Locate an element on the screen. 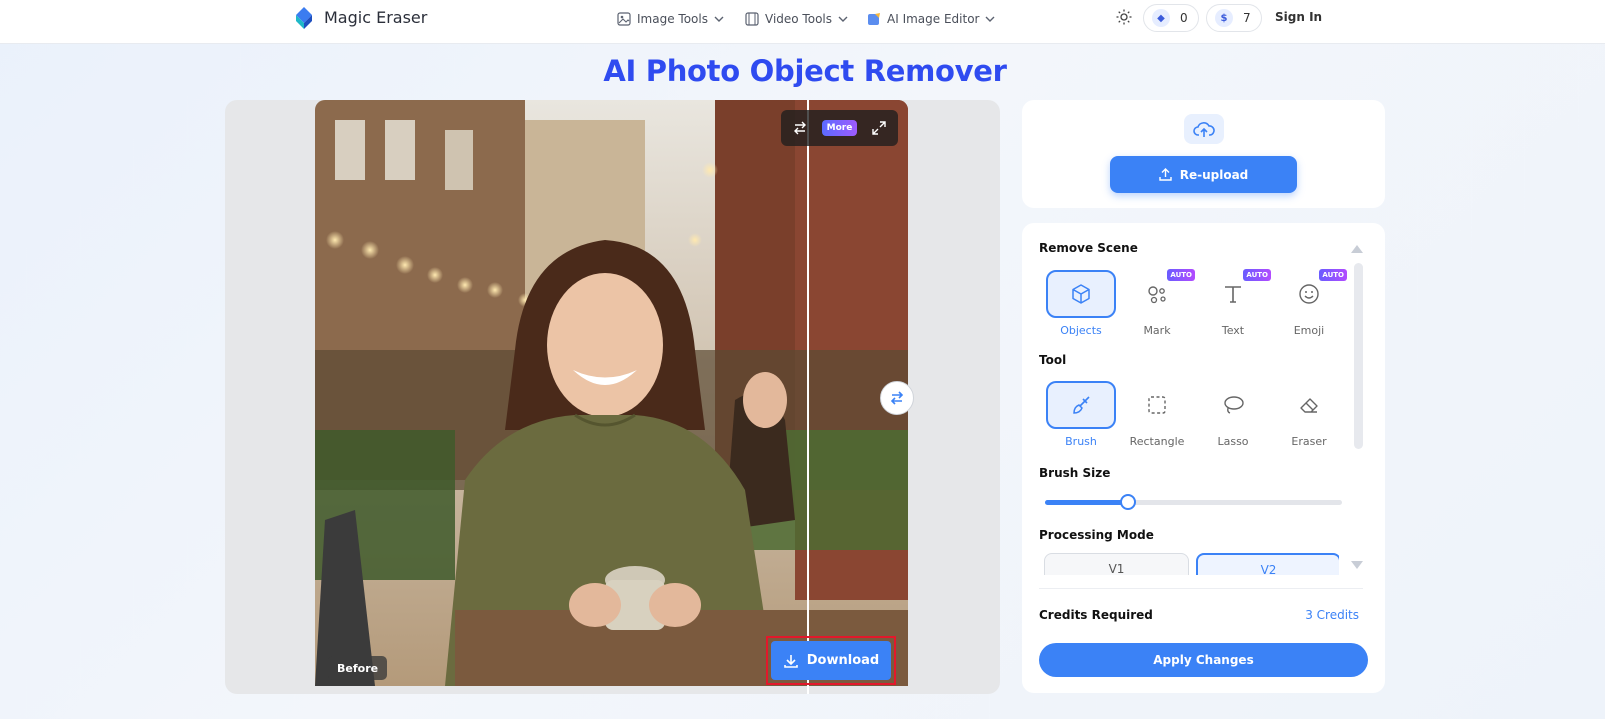  tool-brush: Brush is located at coordinates (1081, 414).